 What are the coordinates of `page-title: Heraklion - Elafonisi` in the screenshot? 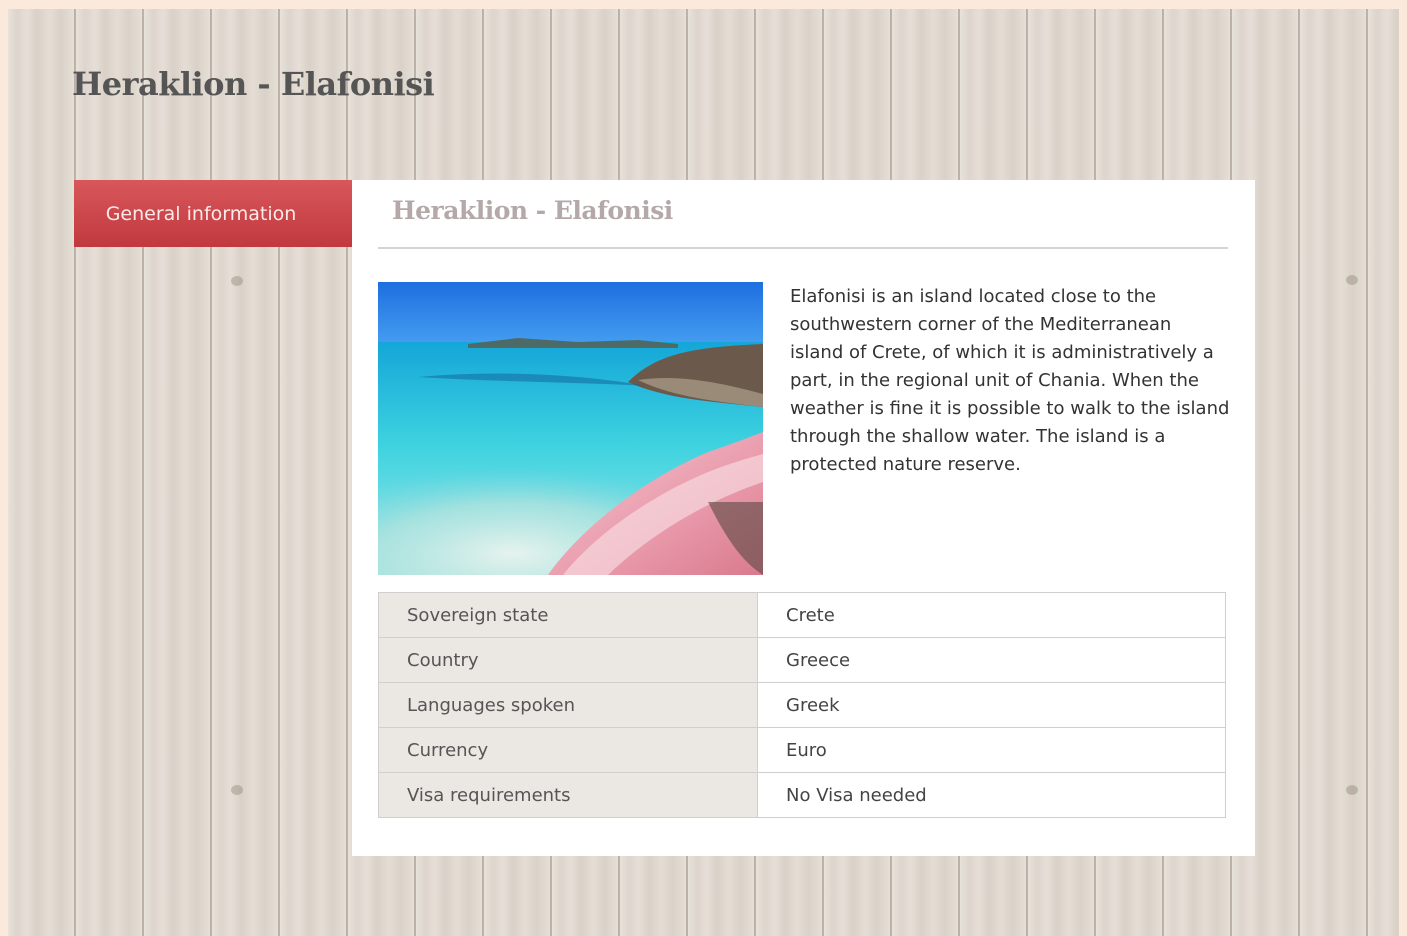 It's located at (253, 84).